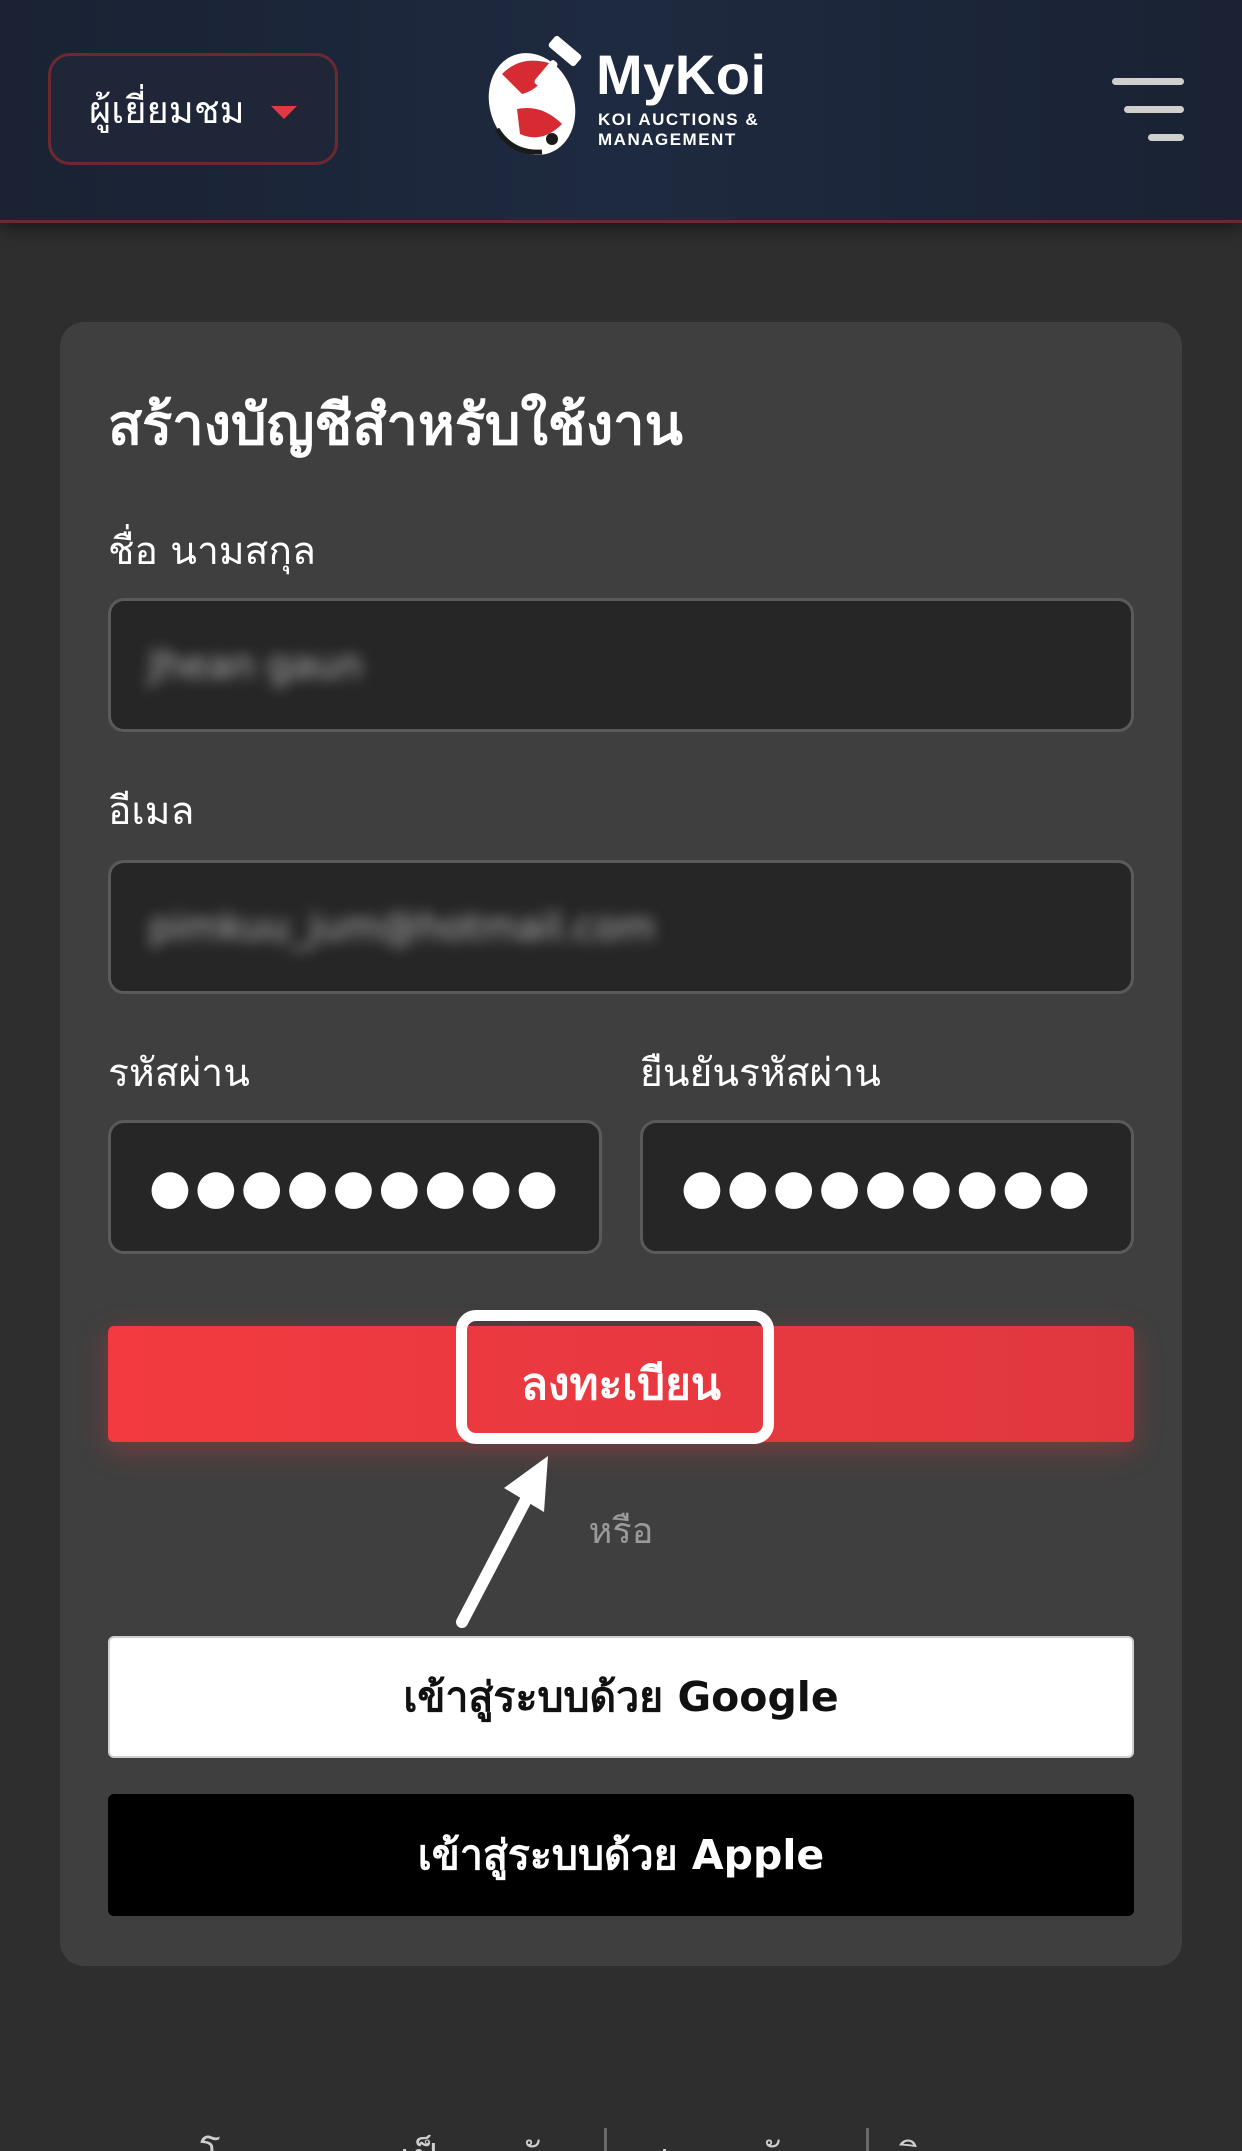 This screenshot has height=2151, width=1242. Describe the element at coordinates (621, 1531) in the screenshot. I see `or-divider: หรือ` at that location.